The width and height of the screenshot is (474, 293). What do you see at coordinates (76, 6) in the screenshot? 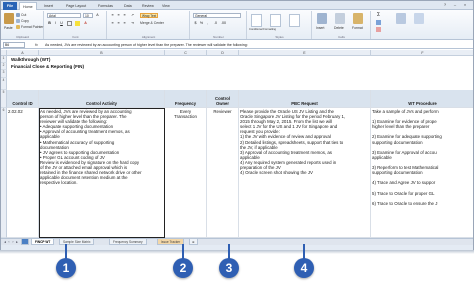
I see `tab-page-layout: Page Layout` at bounding box center [76, 6].